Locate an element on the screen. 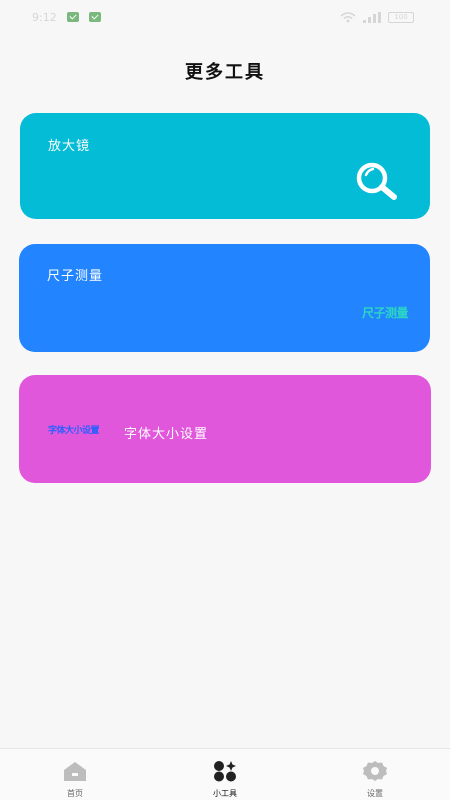 The height and width of the screenshot is (800, 450). tab-home-label: 首页 is located at coordinates (75, 793).